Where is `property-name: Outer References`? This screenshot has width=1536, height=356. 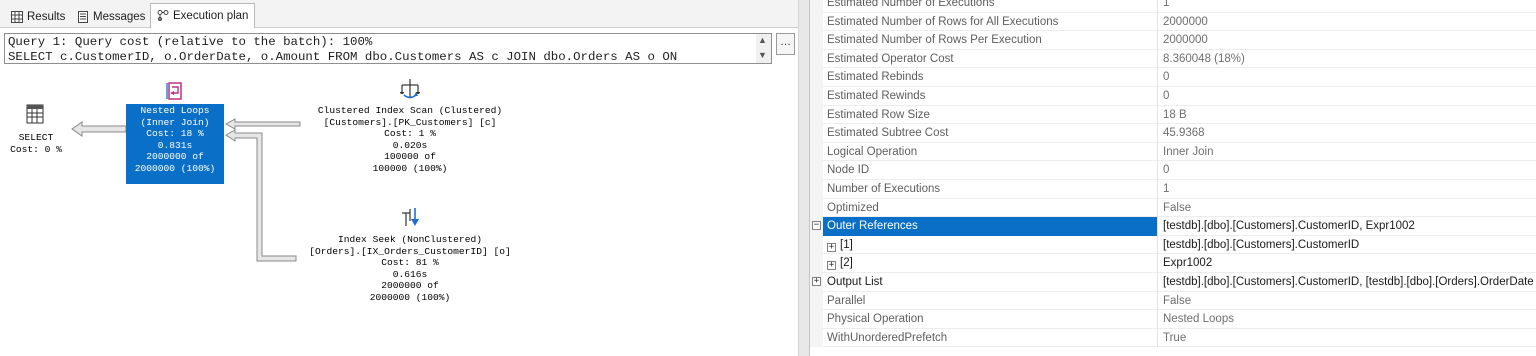 property-name: Outer References is located at coordinates (990, 226).